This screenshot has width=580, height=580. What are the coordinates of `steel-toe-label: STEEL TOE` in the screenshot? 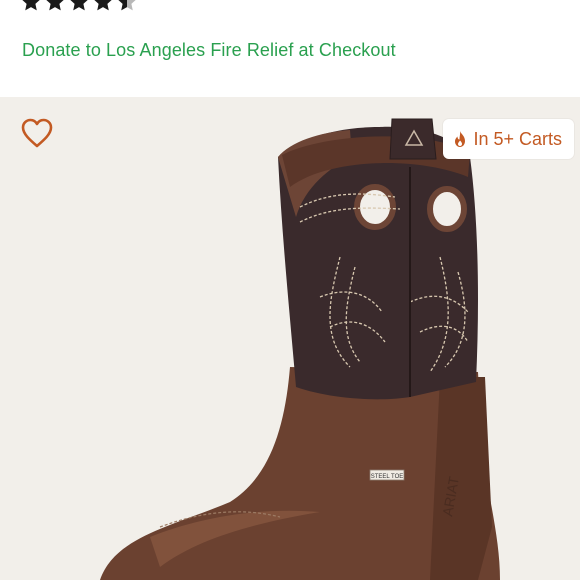 It's located at (387, 477).